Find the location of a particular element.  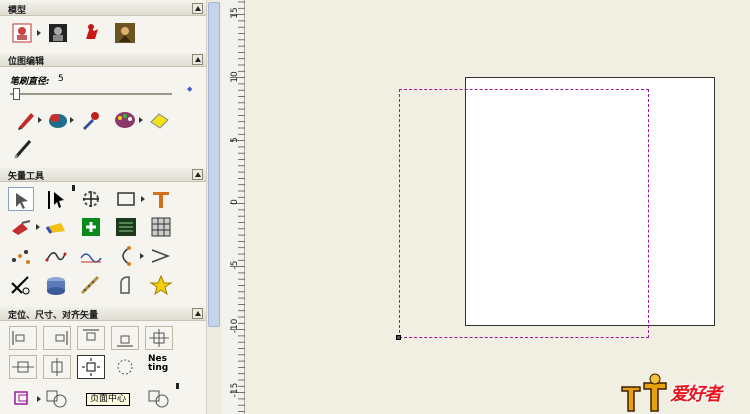

panel-scrollbar-thumb is located at coordinates (214, 164).